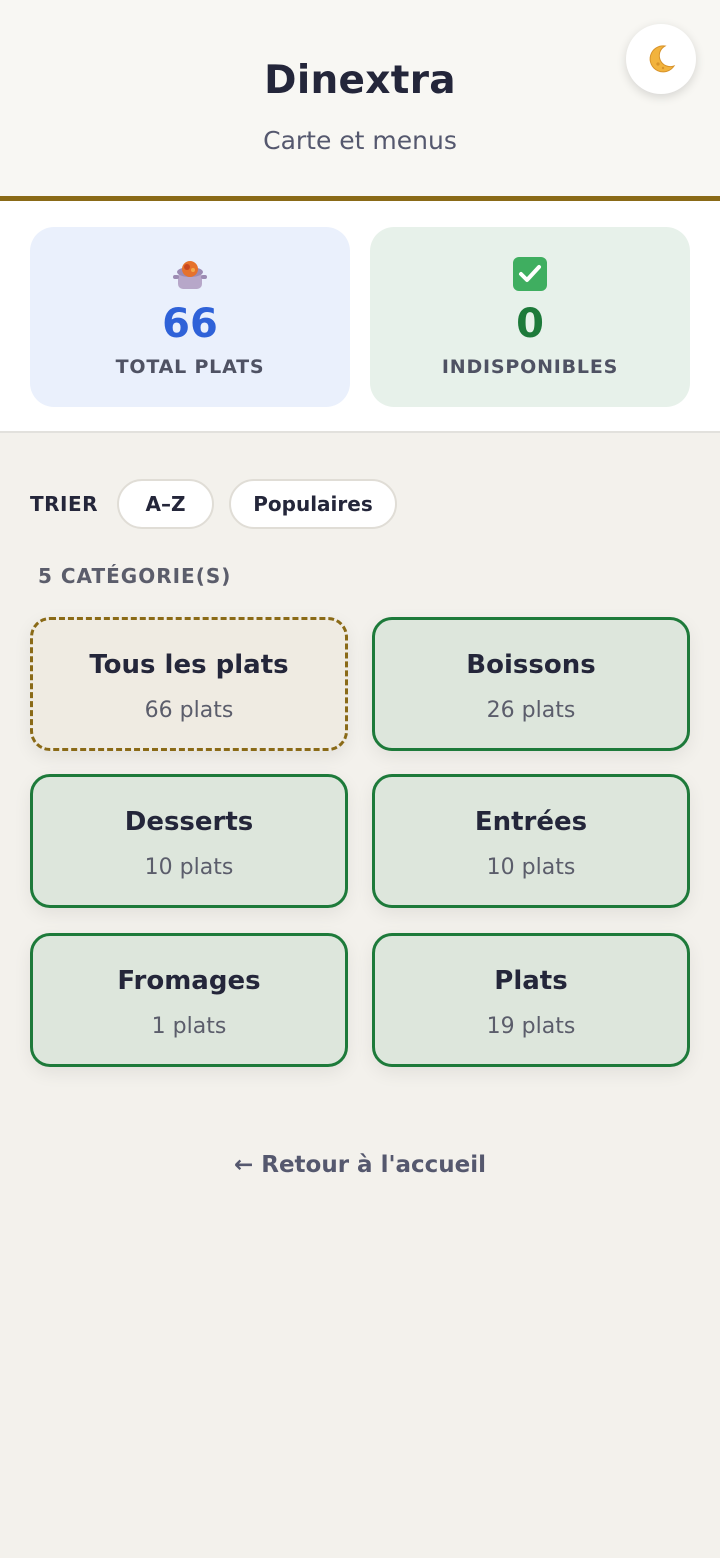 The image size is (720, 1558). What do you see at coordinates (190, 367) in the screenshot?
I see `total-dishes-label: TOTAL PLATS` at bounding box center [190, 367].